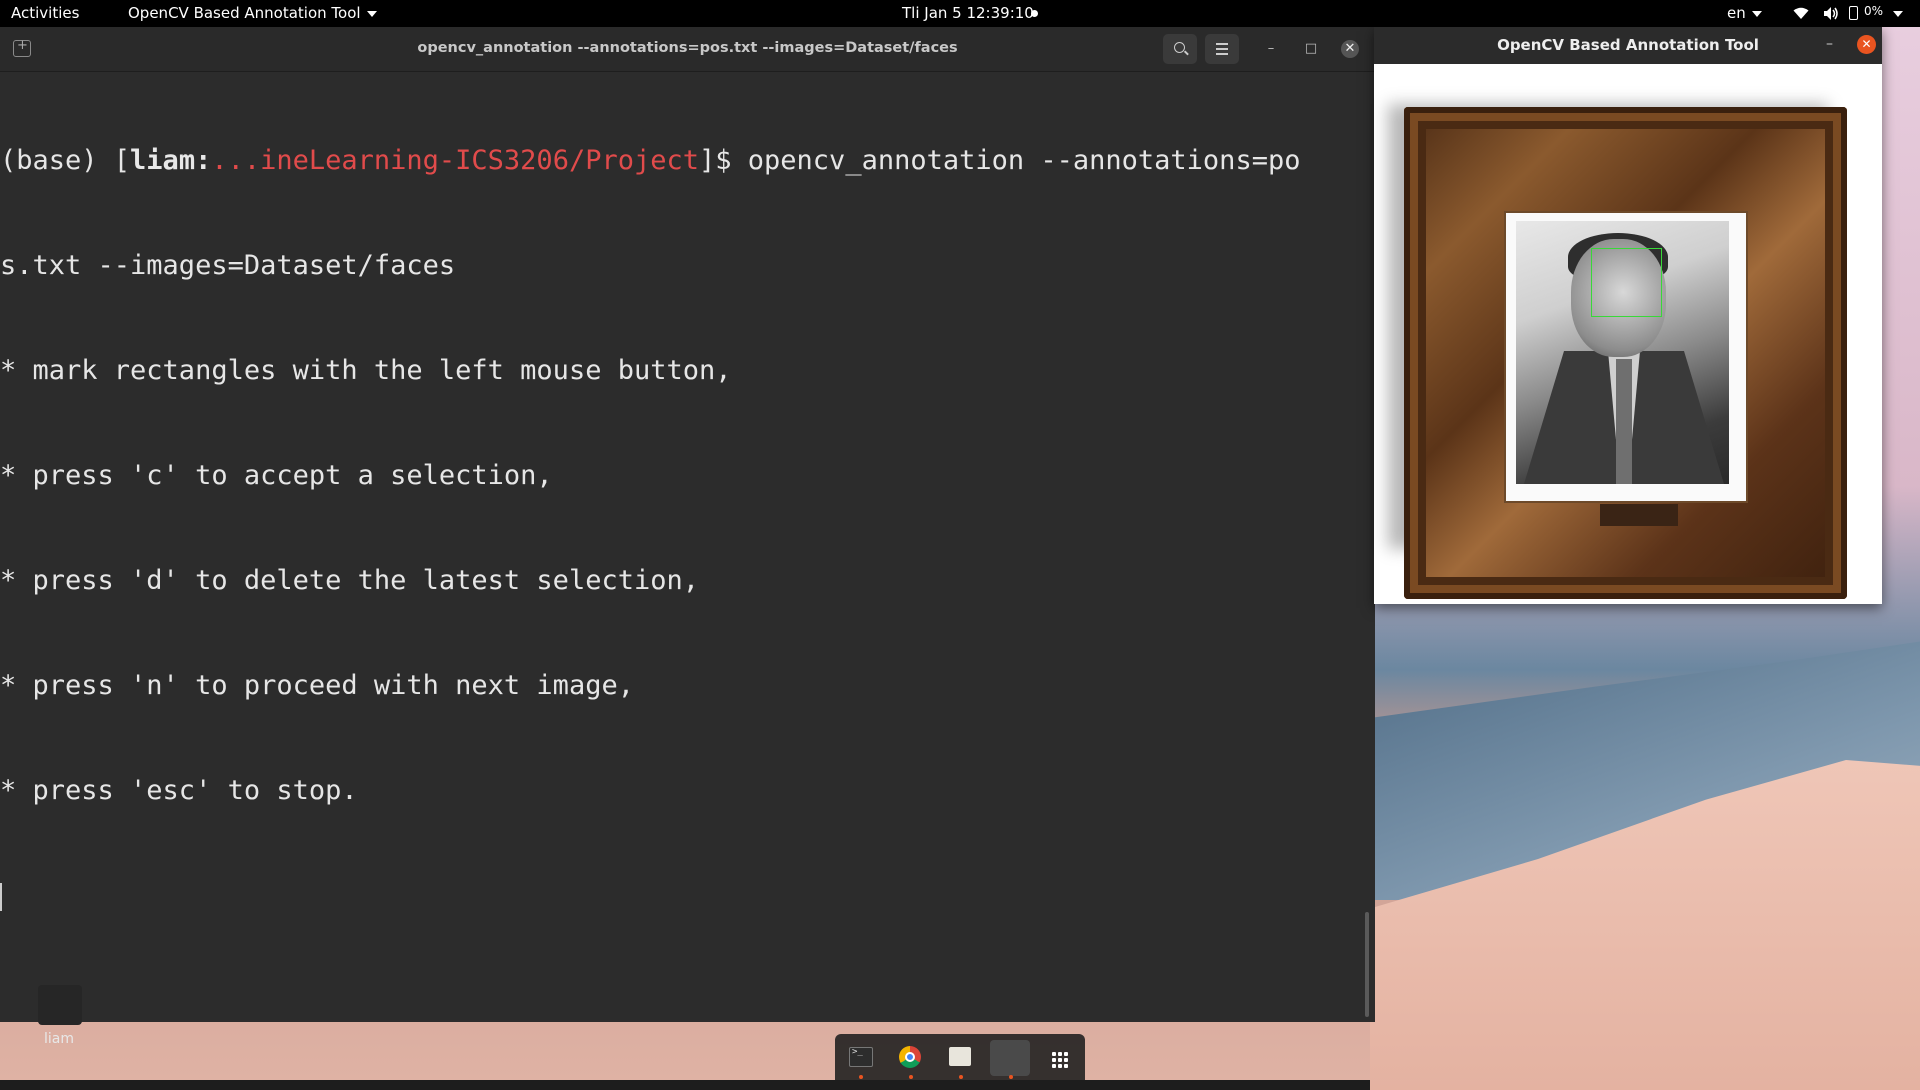 The image size is (1920, 1090). I want to click on cursor-line, so click(681, 895).